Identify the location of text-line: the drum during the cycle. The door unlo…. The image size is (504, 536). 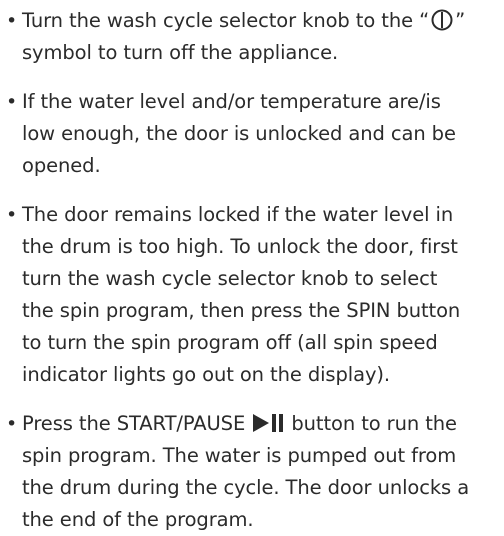
(246, 487).